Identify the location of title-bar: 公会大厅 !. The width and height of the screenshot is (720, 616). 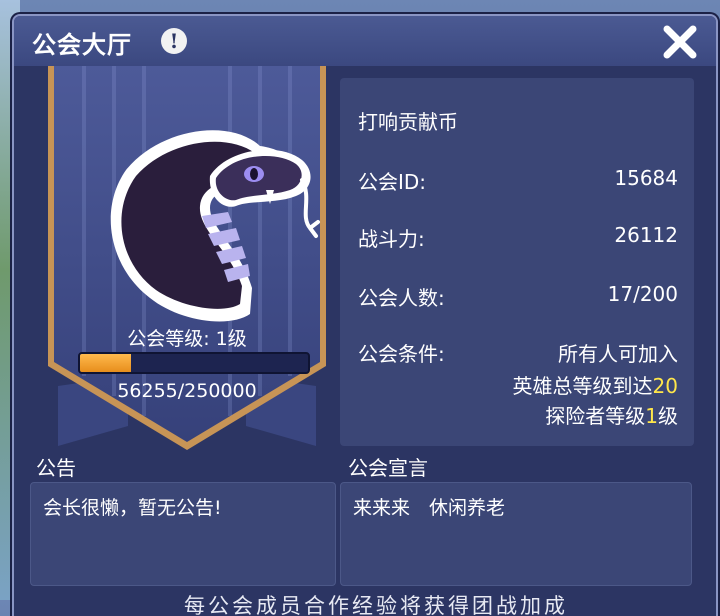
(365, 41).